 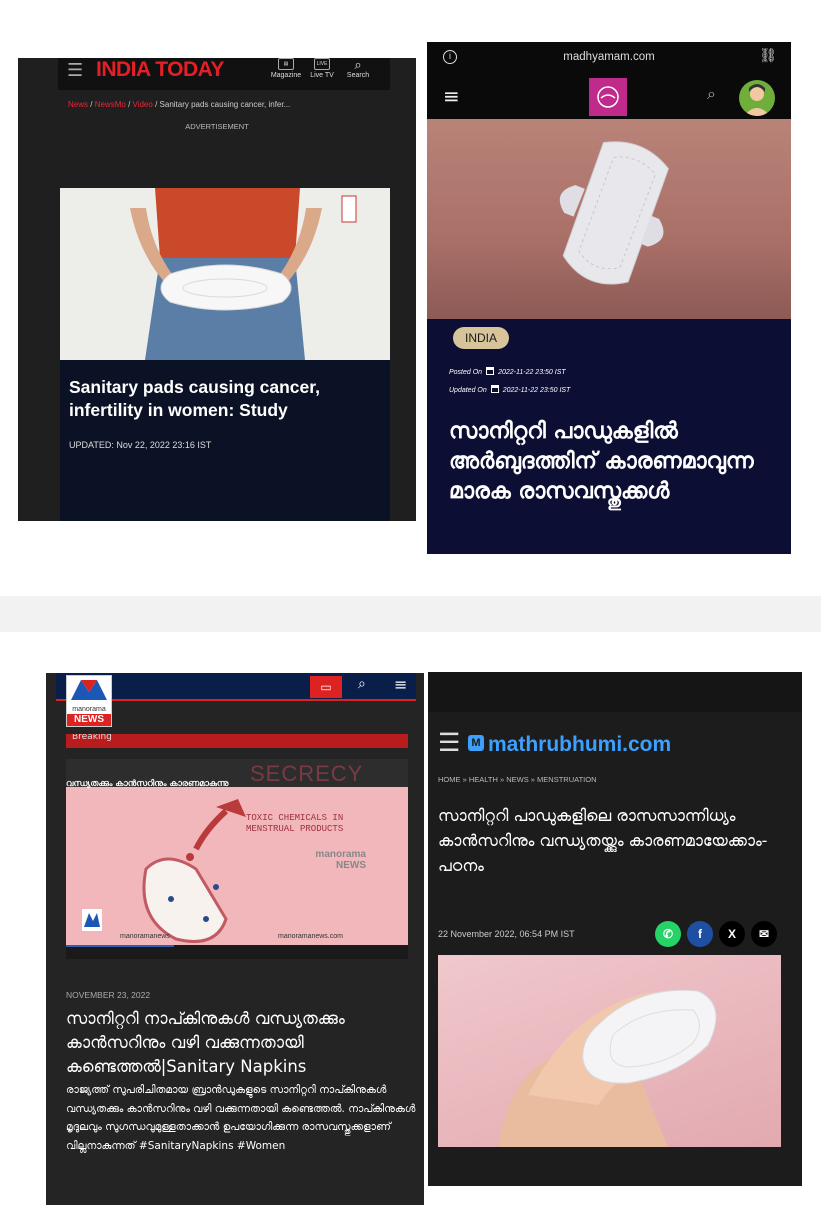 What do you see at coordinates (295, 823) in the screenshot?
I see `media-subheading: TOXIC CHEMICALS IN MENSTRUAL PRODUCTS` at bounding box center [295, 823].